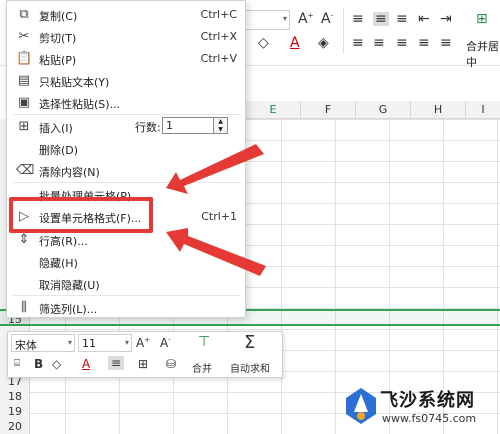 This screenshot has width=500, height=434. Describe the element at coordinates (89, 343) in the screenshot. I see `mini-font-size-value: 11` at that location.